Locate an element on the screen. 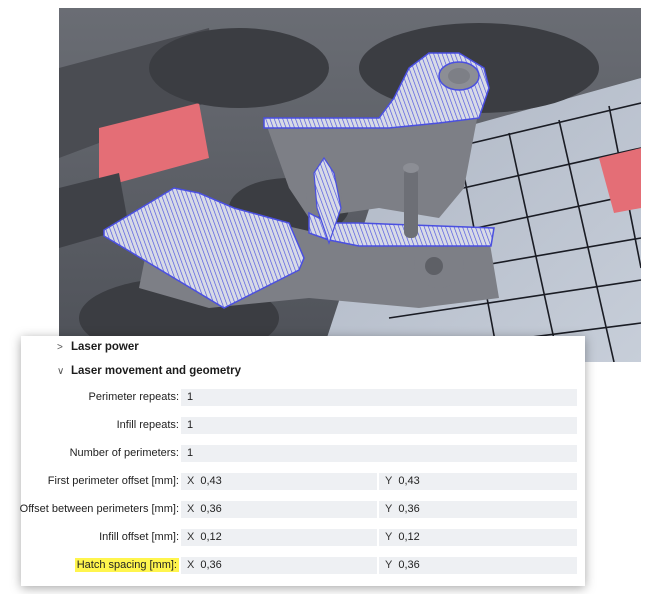  infill-repeats-input: 1 is located at coordinates (379, 425).